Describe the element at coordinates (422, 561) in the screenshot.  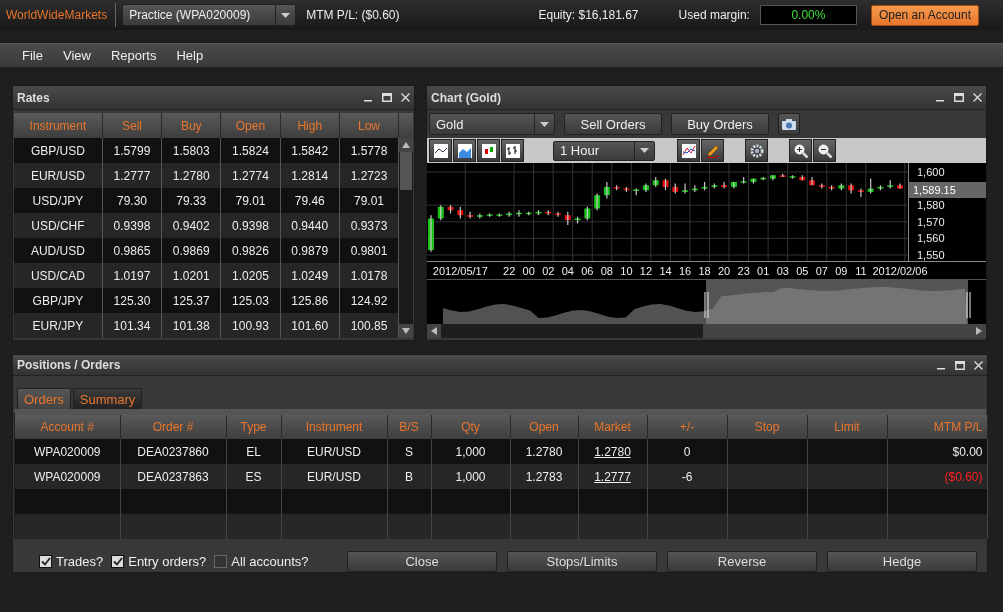
I see `action-button: Close` at that location.